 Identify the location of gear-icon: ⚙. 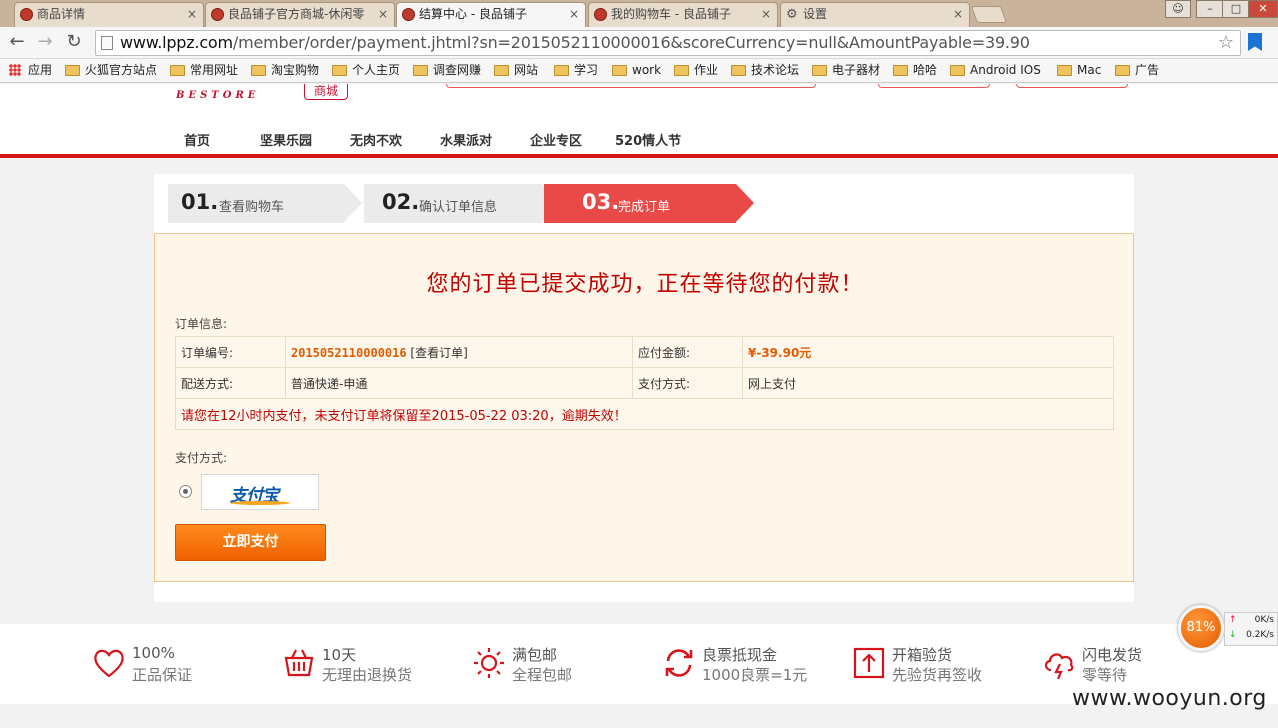
(792, 14).